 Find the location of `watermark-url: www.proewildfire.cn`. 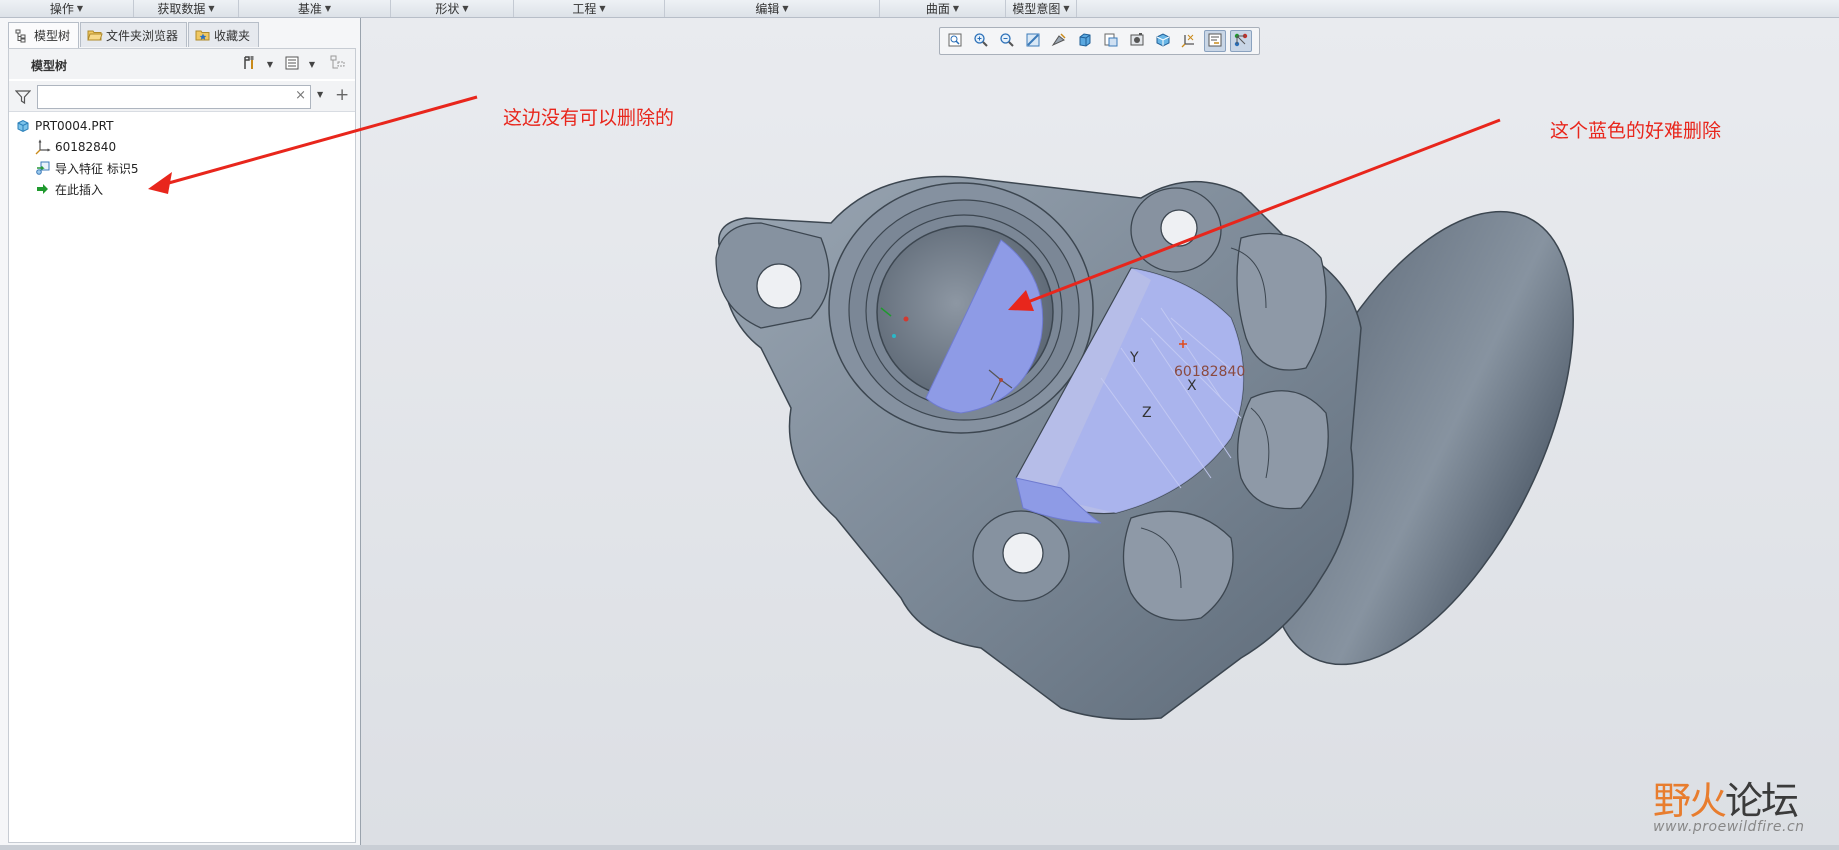

watermark-url: www.proewildfire.cn is located at coordinates (1729, 827).